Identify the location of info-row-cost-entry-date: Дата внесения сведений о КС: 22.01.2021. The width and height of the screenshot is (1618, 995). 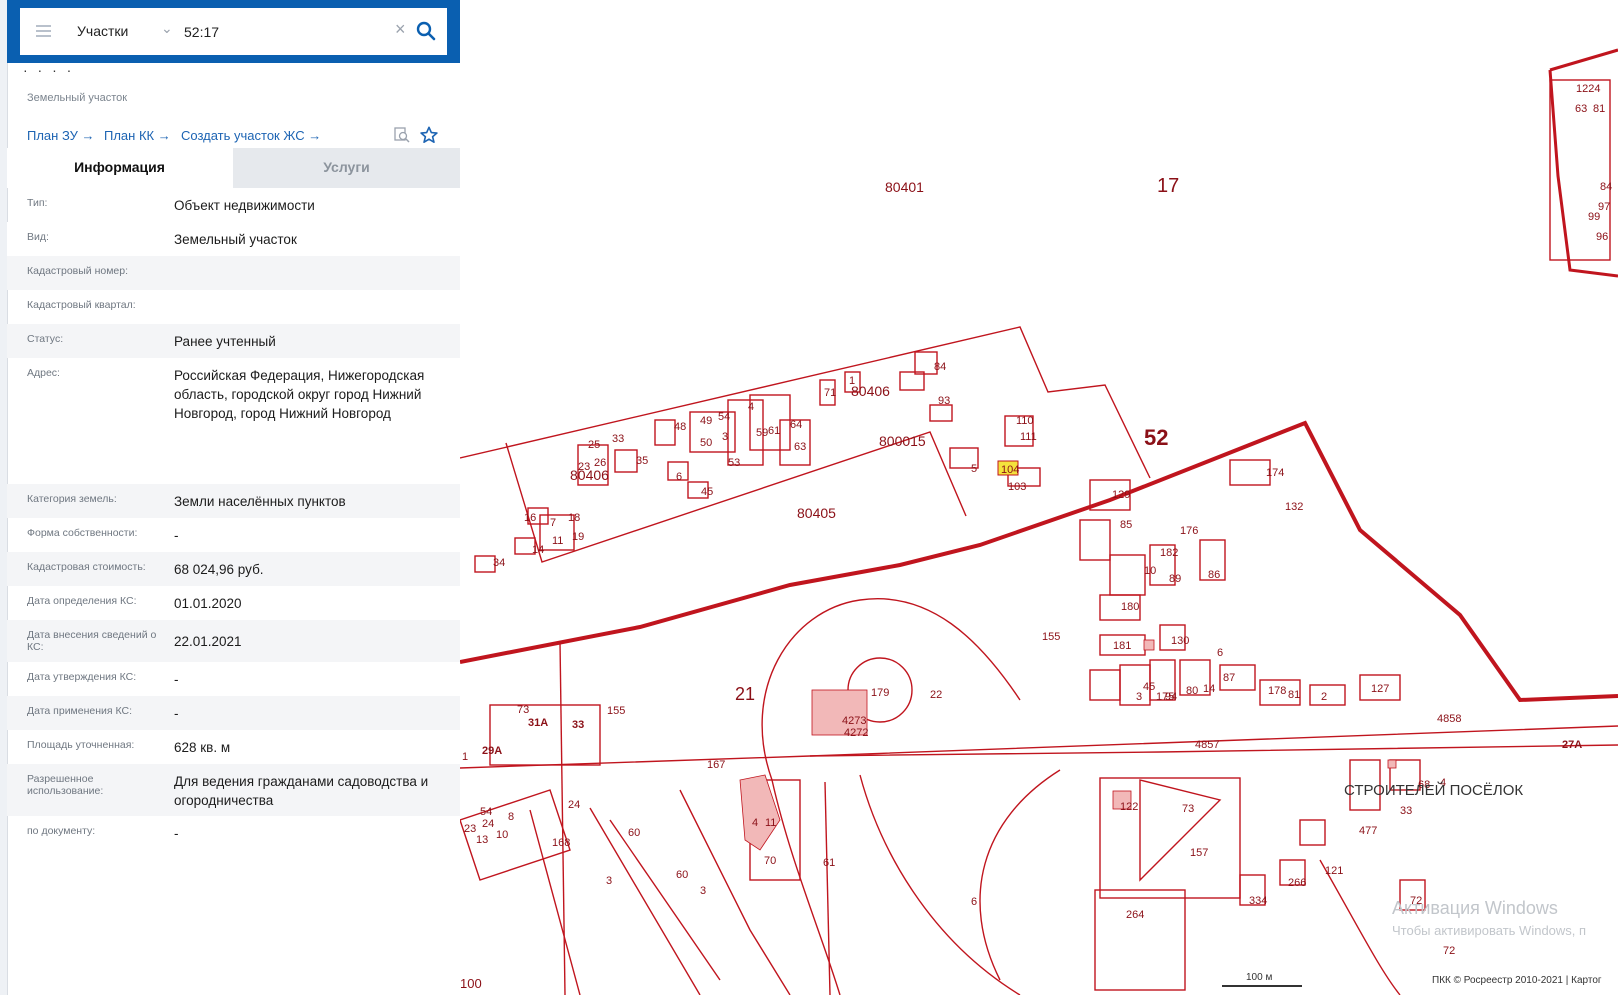
(233, 641).